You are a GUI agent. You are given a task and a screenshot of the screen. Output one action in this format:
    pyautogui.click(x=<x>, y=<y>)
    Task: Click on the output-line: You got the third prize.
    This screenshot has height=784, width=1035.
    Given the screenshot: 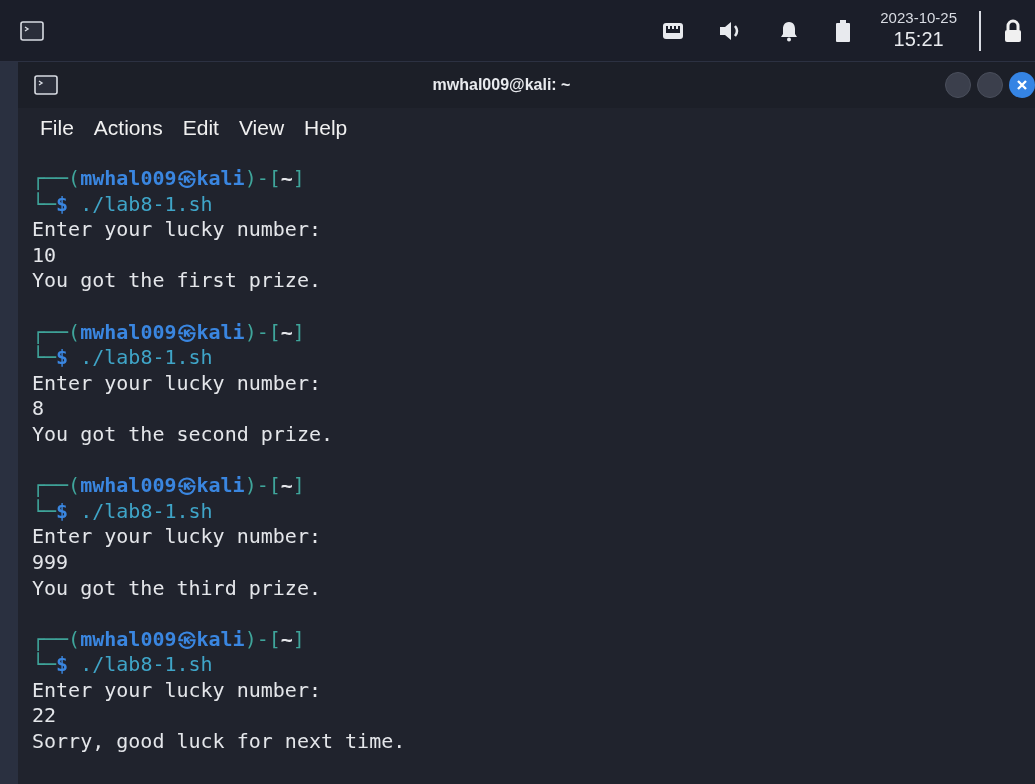 What is the action you would take?
    pyautogui.click(x=176, y=588)
    